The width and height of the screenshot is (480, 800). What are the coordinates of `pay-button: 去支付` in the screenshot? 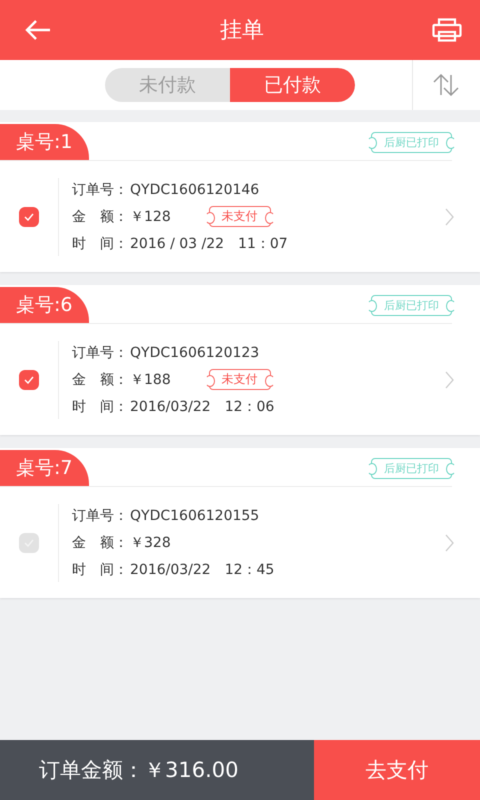 It's located at (397, 770).